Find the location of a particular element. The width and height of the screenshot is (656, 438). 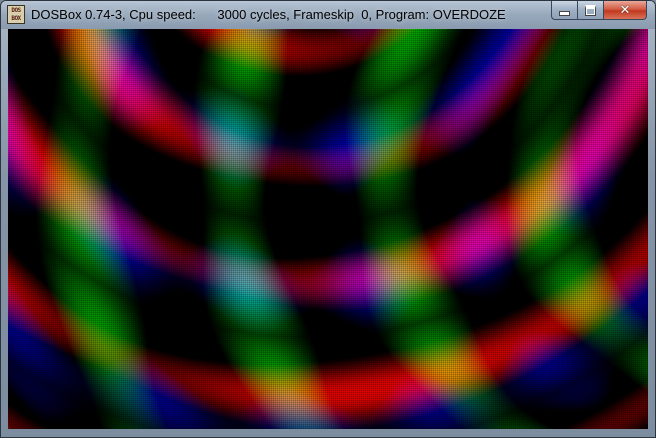

close-icon: ✕ is located at coordinates (625, 10).